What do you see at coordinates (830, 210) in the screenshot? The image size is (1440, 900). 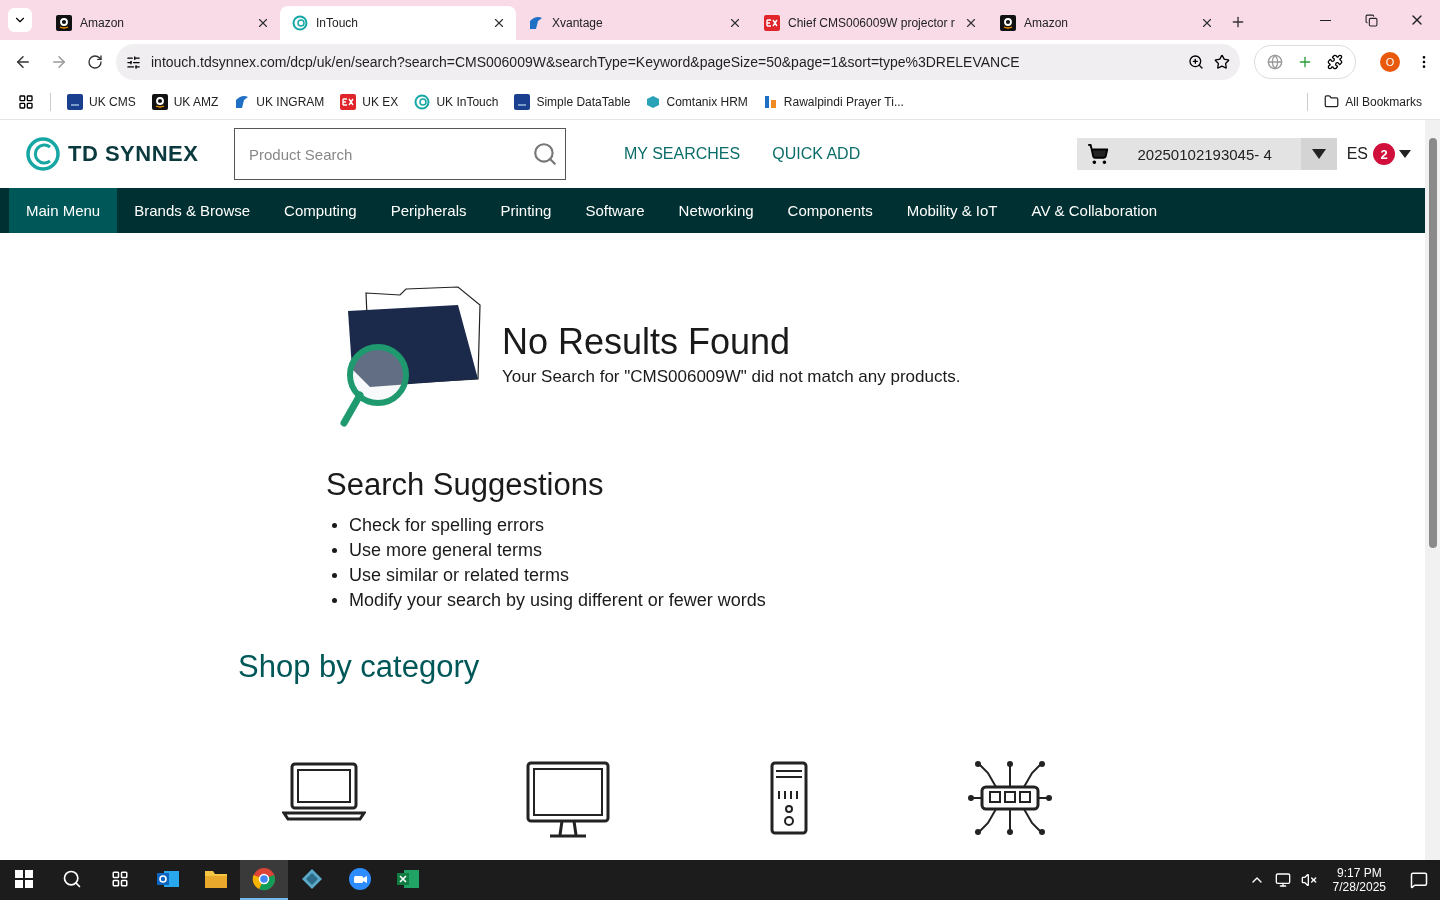 I see `nav-item: Components` at bounding box center [830, 210].